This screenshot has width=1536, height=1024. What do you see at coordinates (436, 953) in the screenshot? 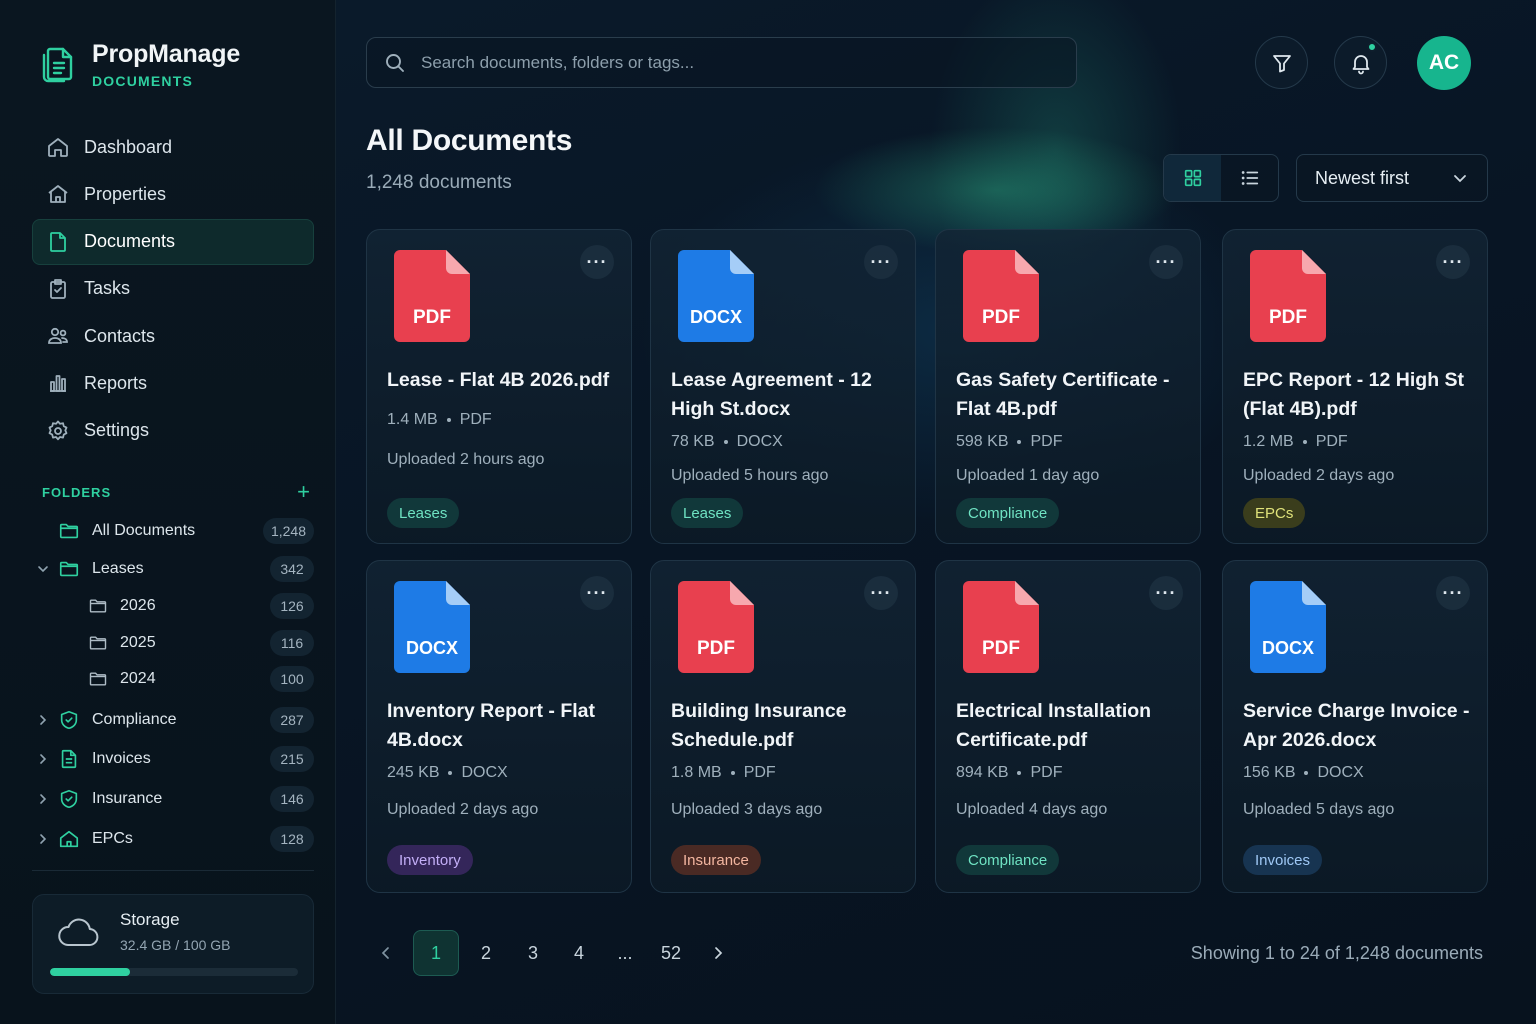
I see `page-button-1: 1` at bounding box center [436, 953].